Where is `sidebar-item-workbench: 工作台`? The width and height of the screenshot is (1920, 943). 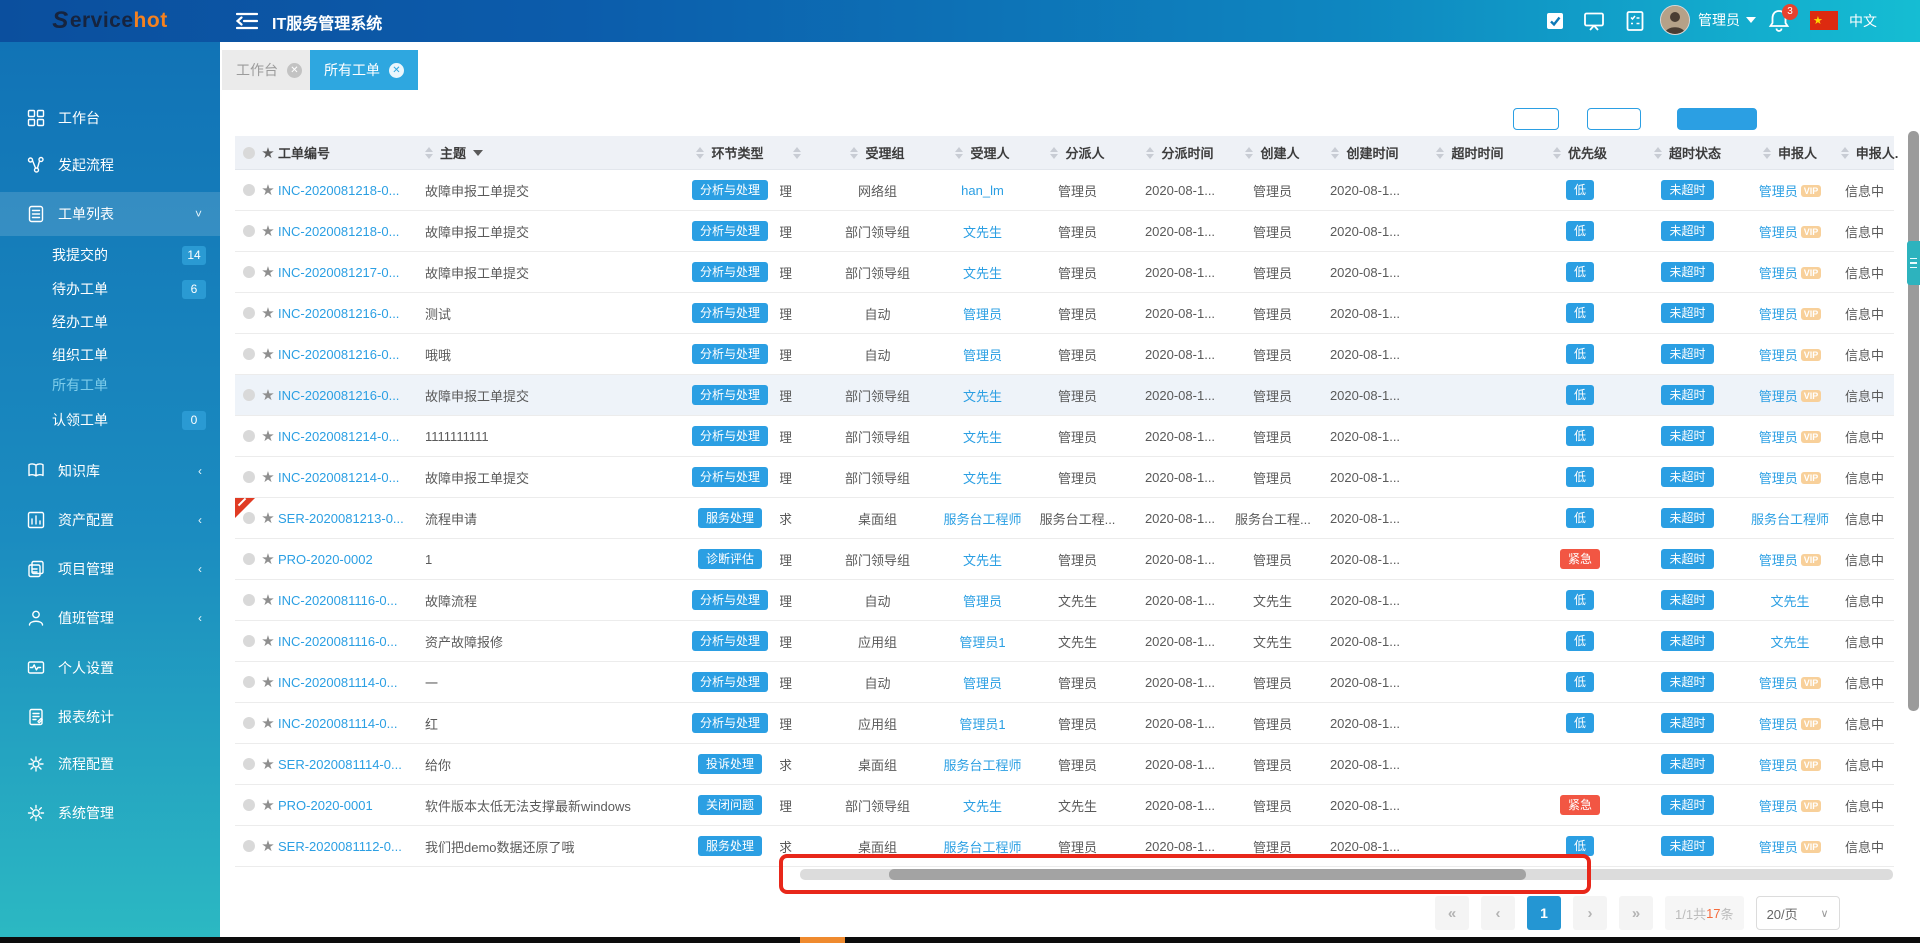
sidebar-item-workbench: 工作台 is located at coordinates (110, 118).